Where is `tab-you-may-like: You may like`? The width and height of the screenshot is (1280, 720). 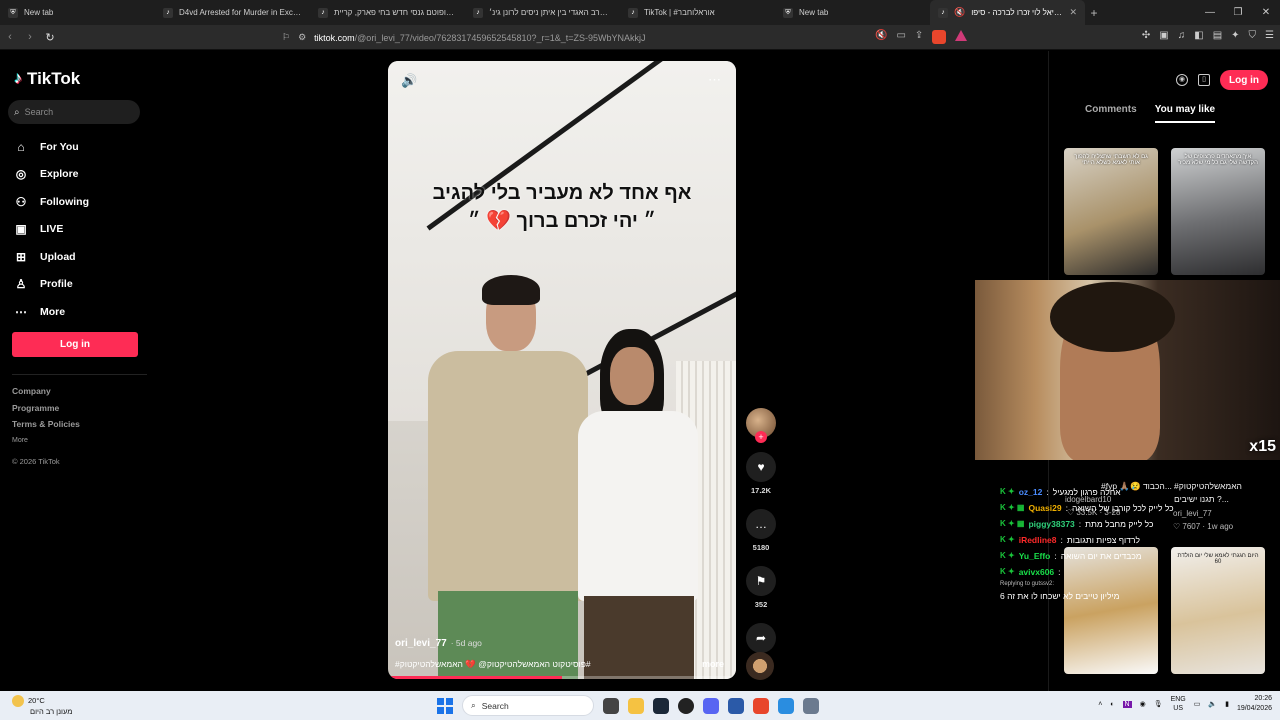 tab-you-may-like: You may like is located at coordinates (1185, 113).